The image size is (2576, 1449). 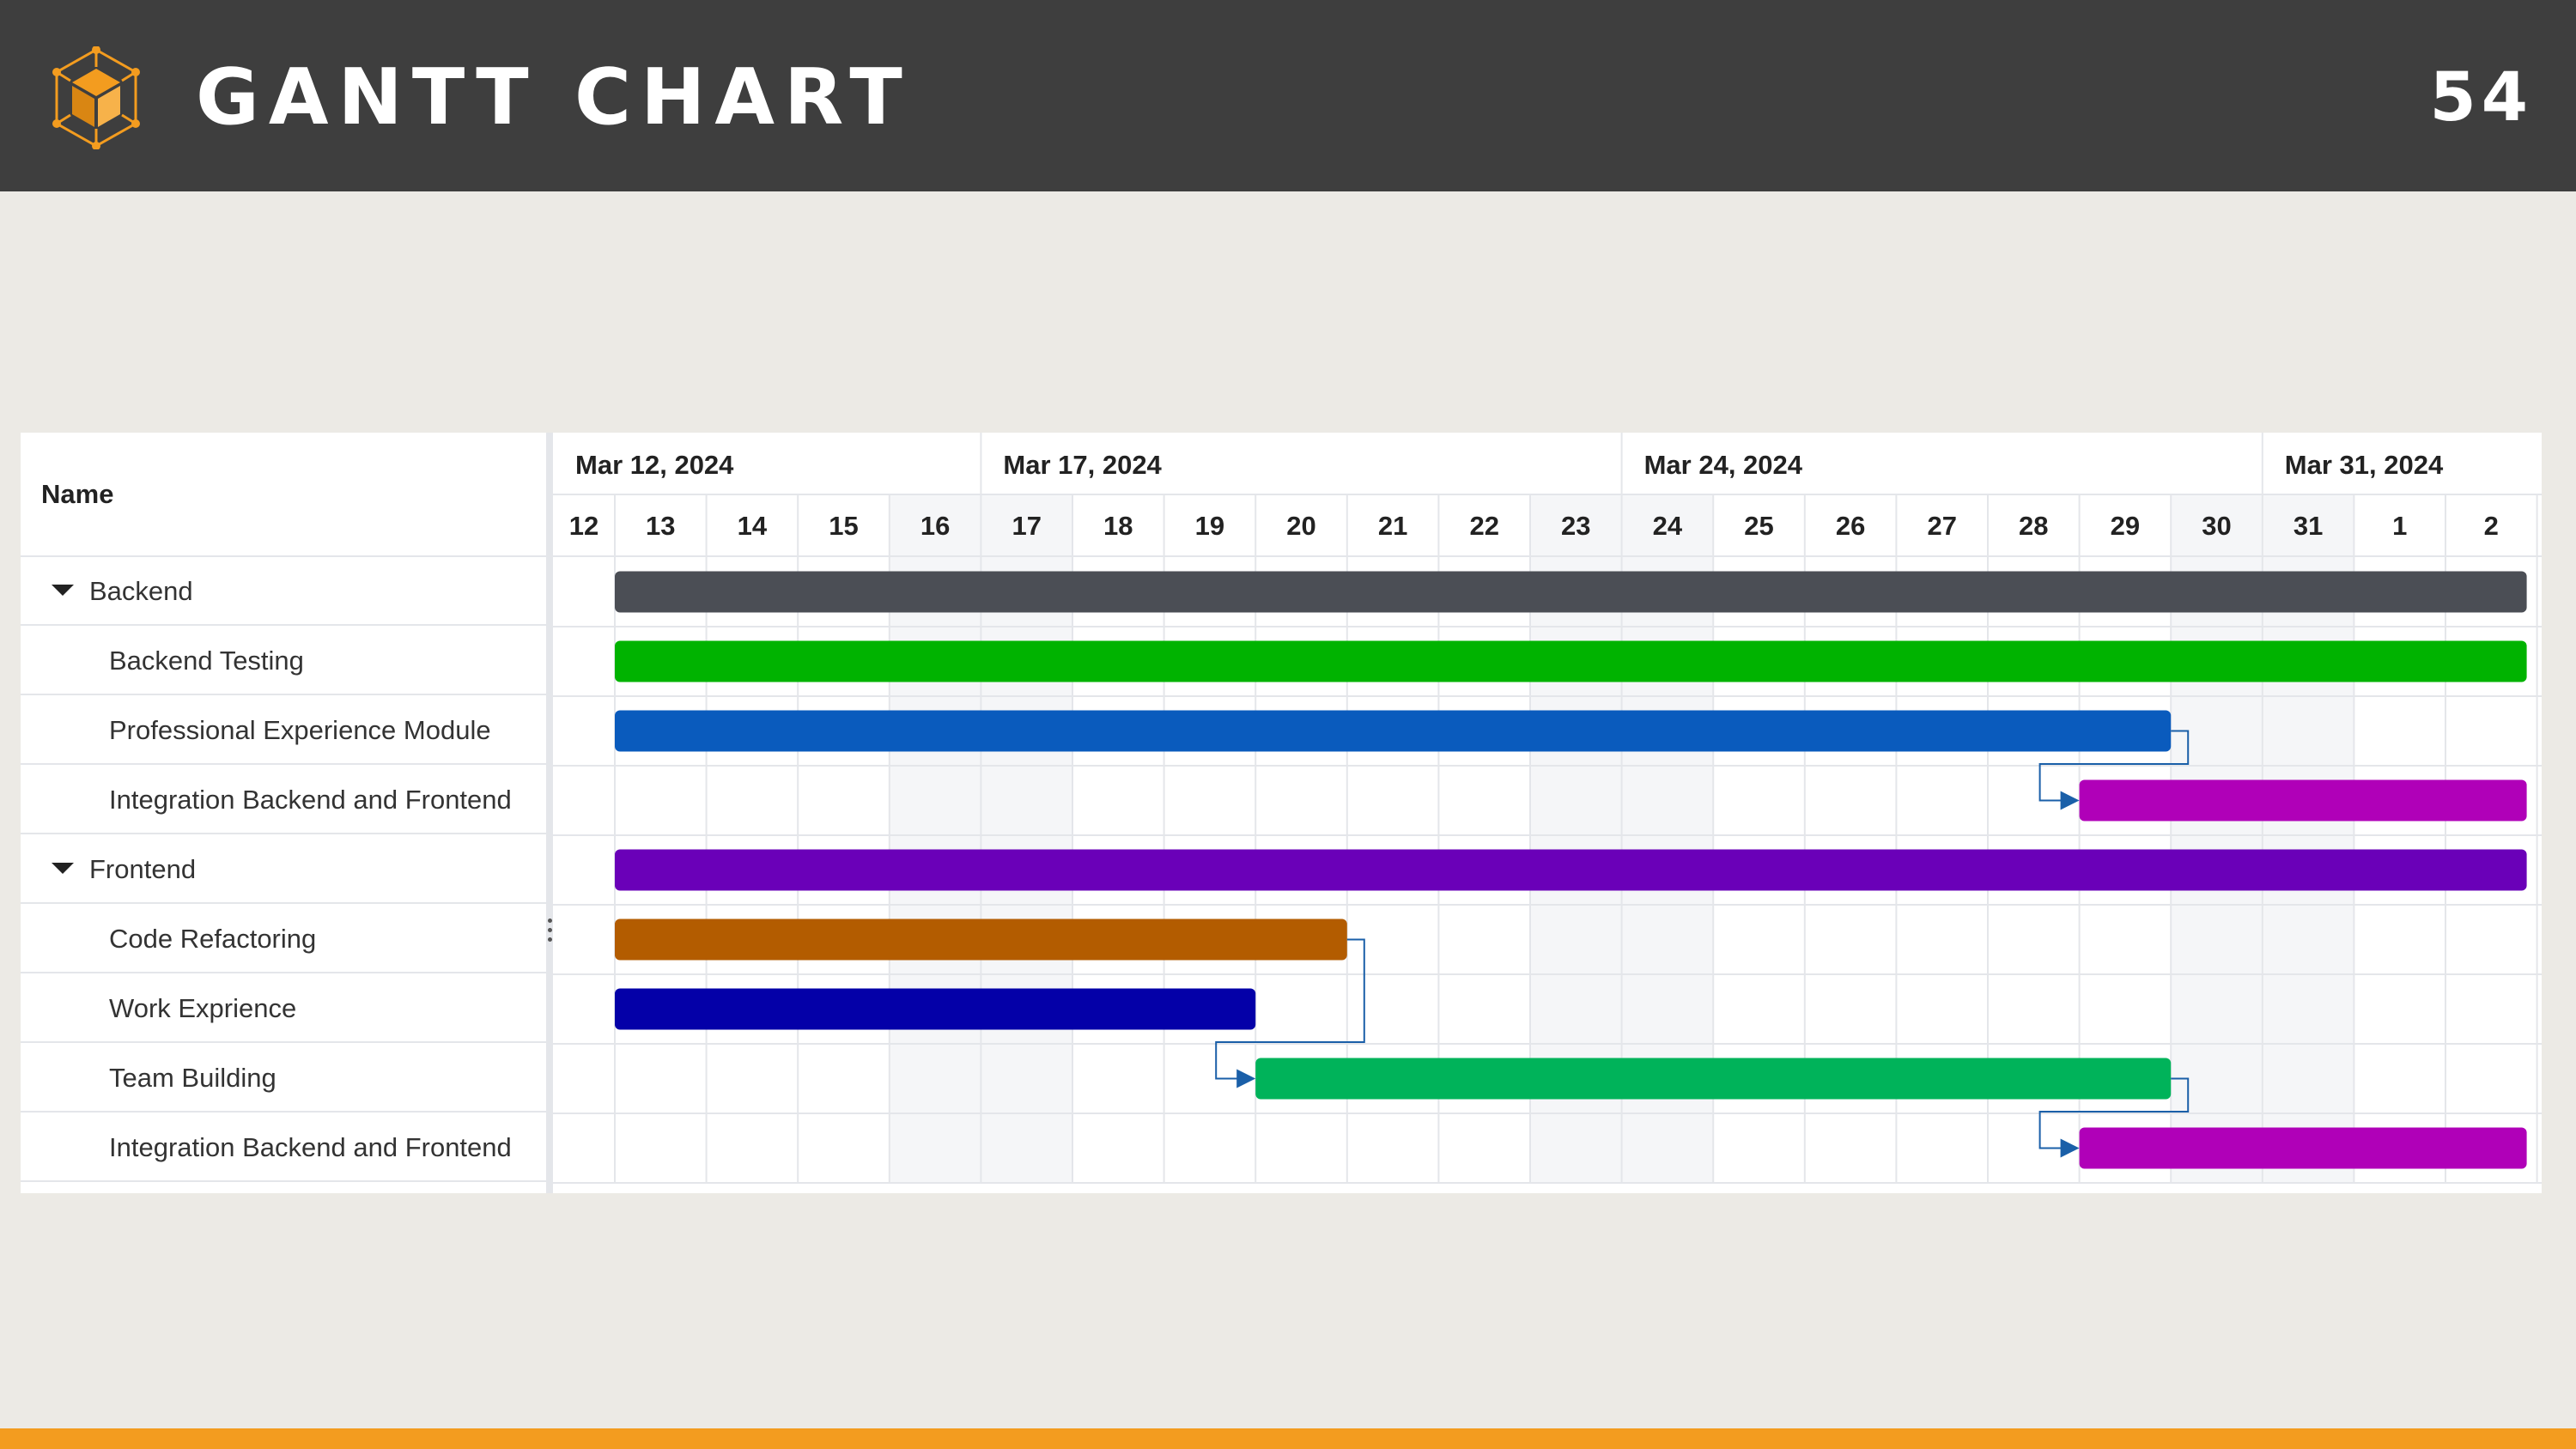 I want to click on slide-number: 54, so click(x=2481, y=97).